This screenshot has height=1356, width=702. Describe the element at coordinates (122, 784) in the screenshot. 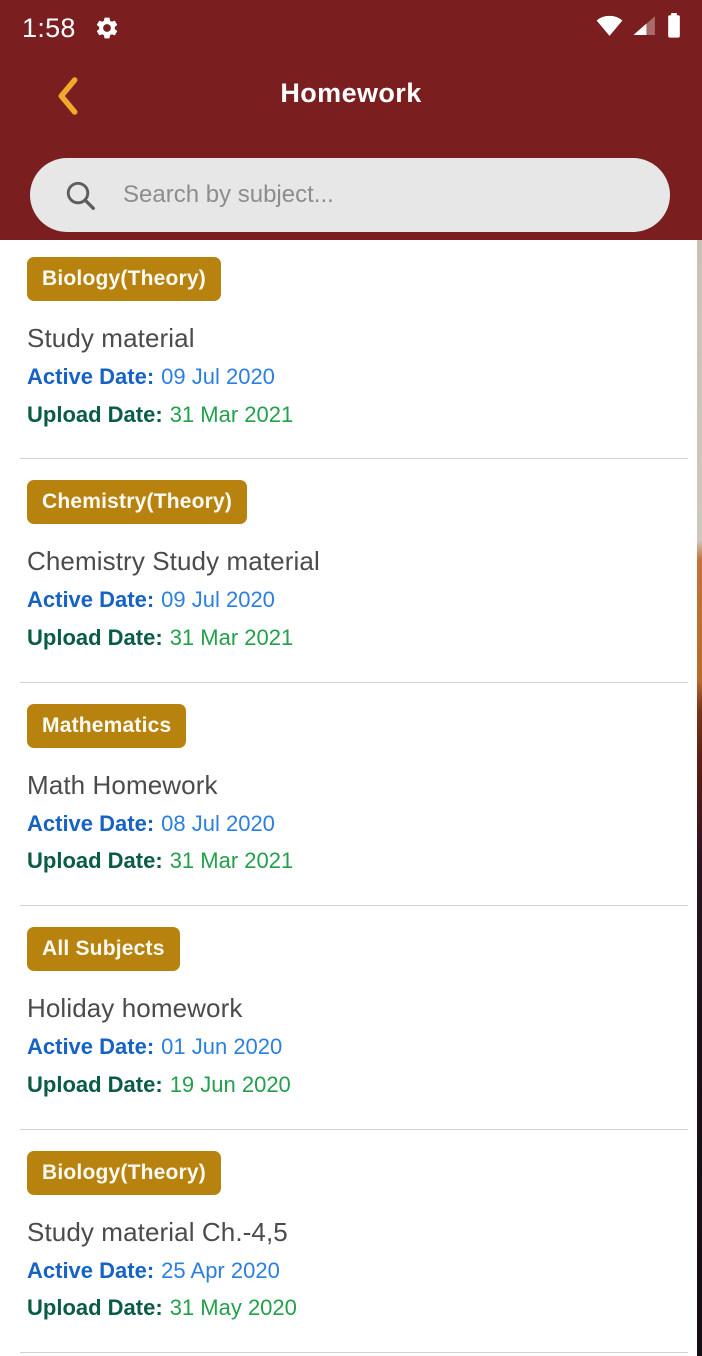

I see `homework-title: Math Homework` at that location.